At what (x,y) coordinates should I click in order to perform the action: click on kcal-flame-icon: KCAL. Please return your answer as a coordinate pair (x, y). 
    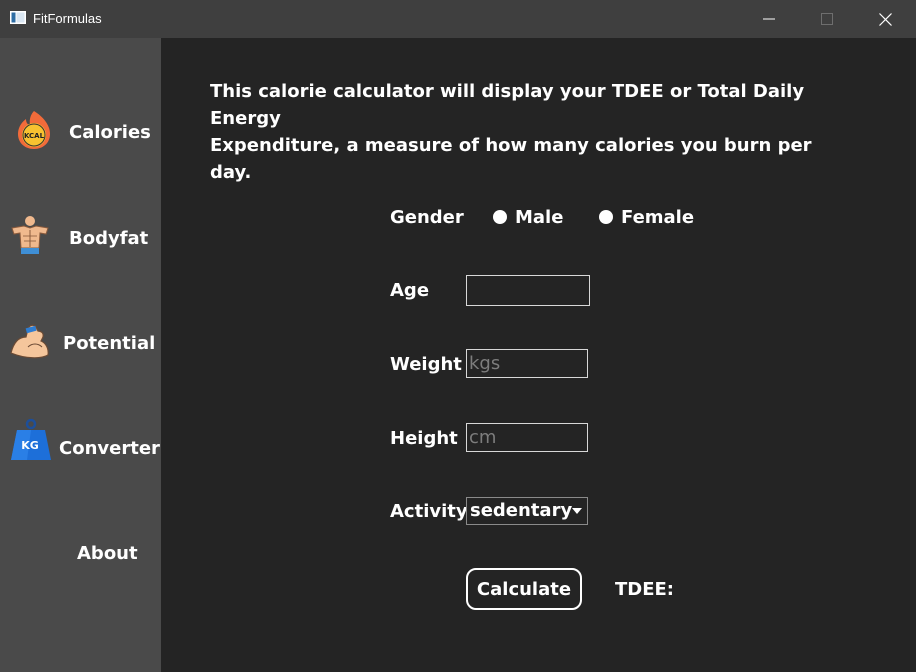
    Looking at the image, I should click on (34, 130).